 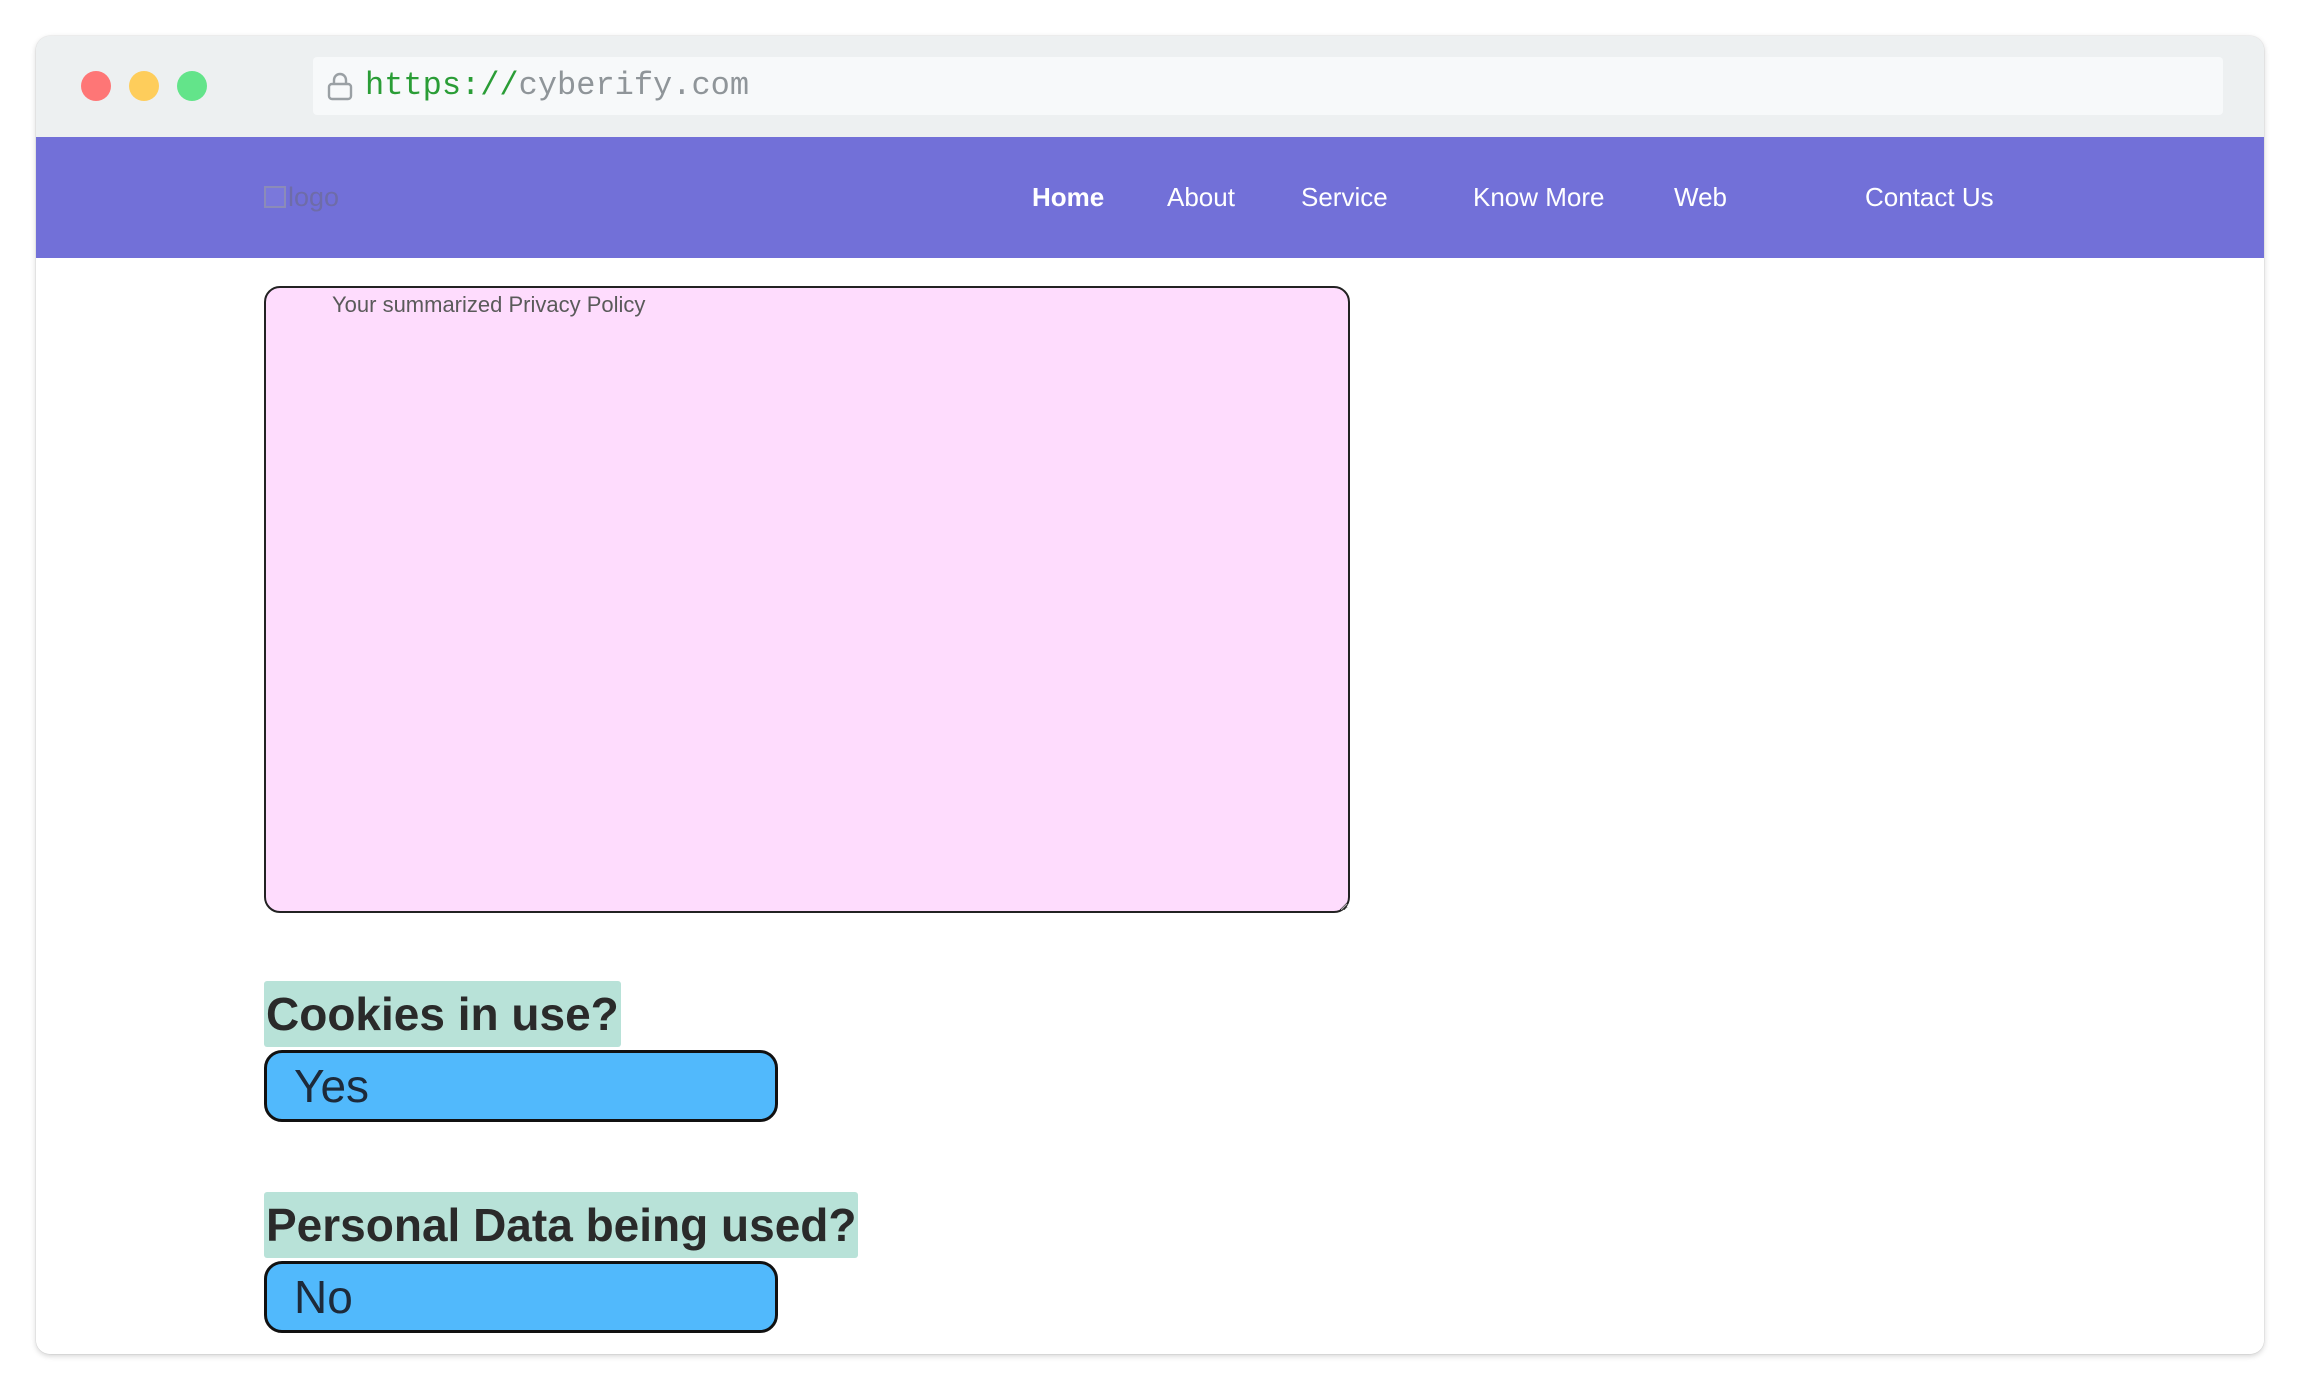 I want to click on browser-titlebar: https://cyberify.com, so click(x=1150, y=86).